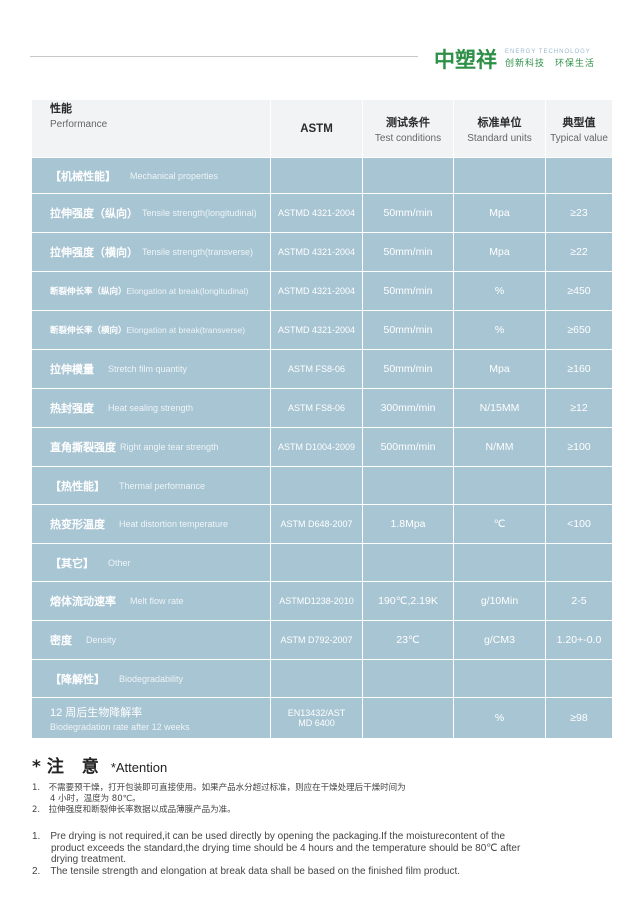 The width and height of the screenshot is (640, 905). Describe the element at coordinates (322, 678) in the screenshot. I see `section-row-biodegradability: 【降解性】 Biodegradability` at that location.